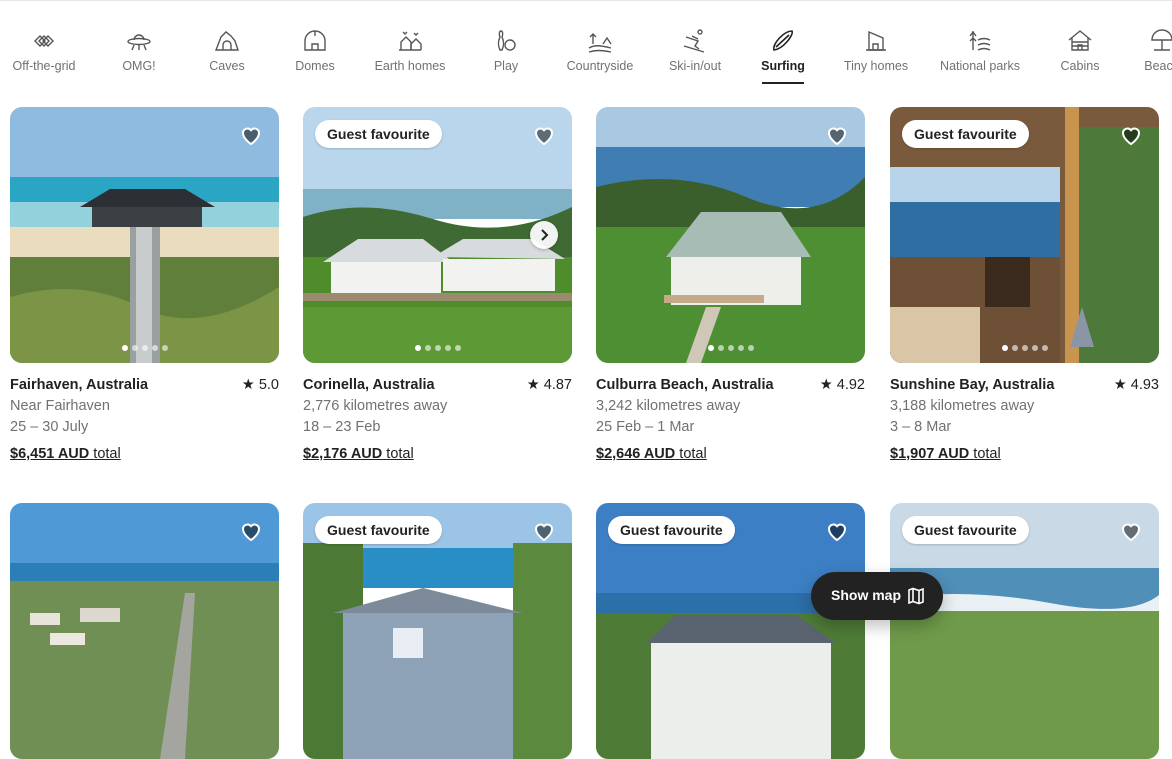 The width and height of the screenshot is (1172, 759). I want to click on listing-rating: ★ 5.0, so click(260, 385).